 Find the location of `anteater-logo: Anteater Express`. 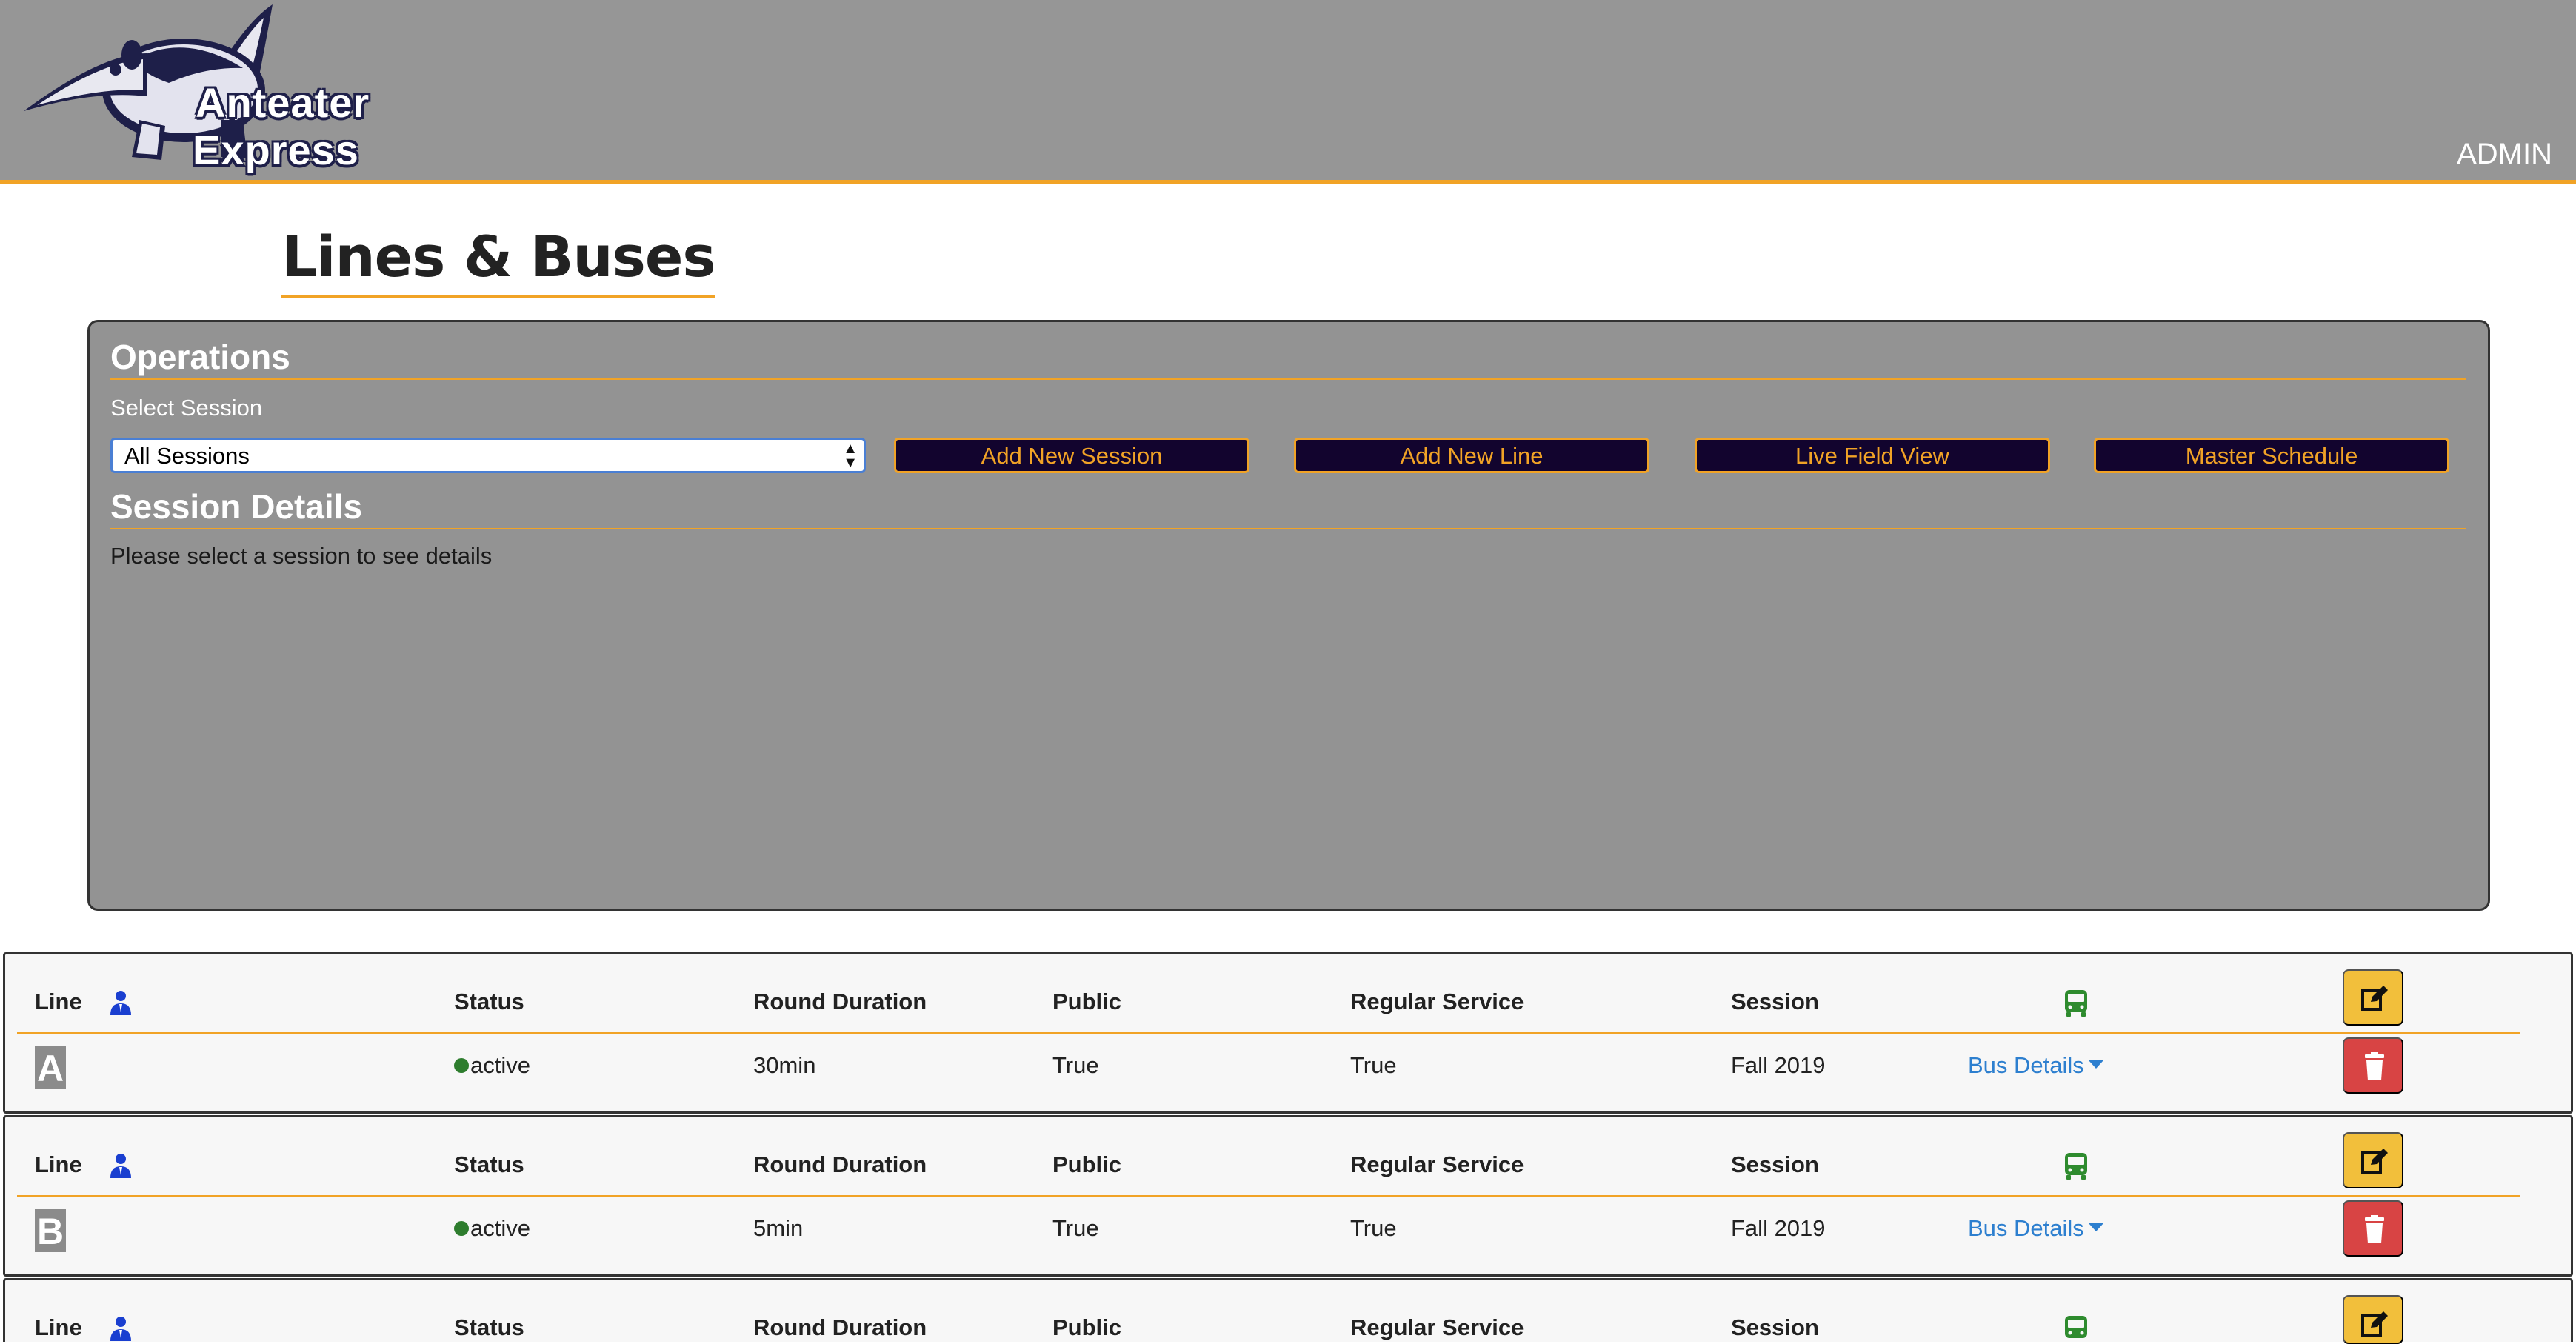

anteater-logo: Anteater Express is located at coordinates (195, 90).